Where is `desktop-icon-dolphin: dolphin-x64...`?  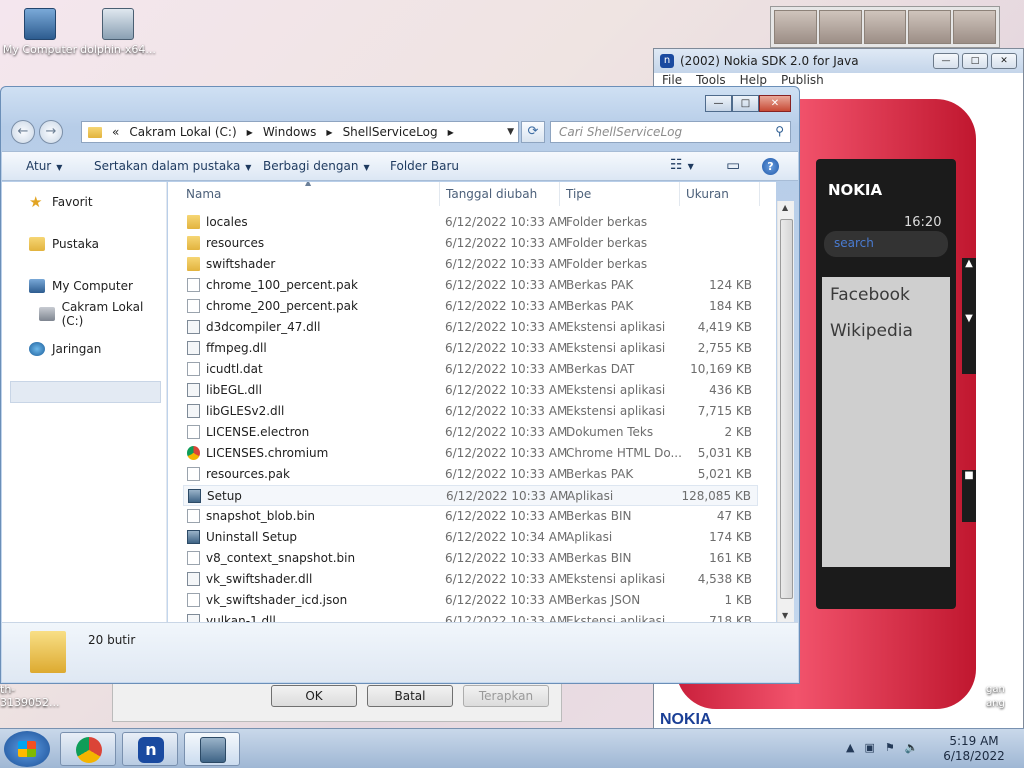 desktop-icon-dolphin: dolphin-x64... is located at coordinates (118, 32).